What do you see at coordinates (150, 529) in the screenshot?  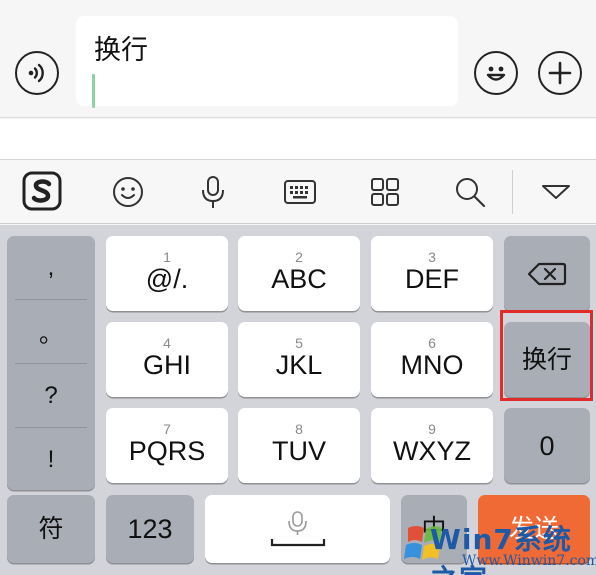 I see `numbers-key: 123` at bounding box center [150, 529].